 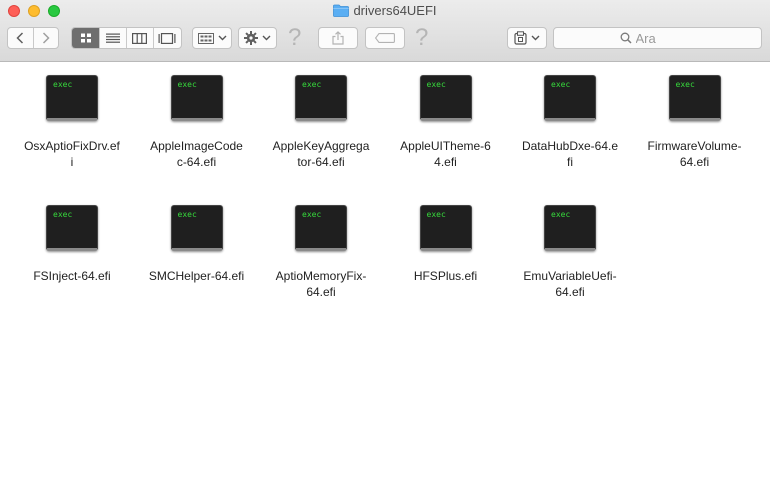 I want to click on toolbar: drivers64UEFI ? ? Ara, so click(x=385, y=31).